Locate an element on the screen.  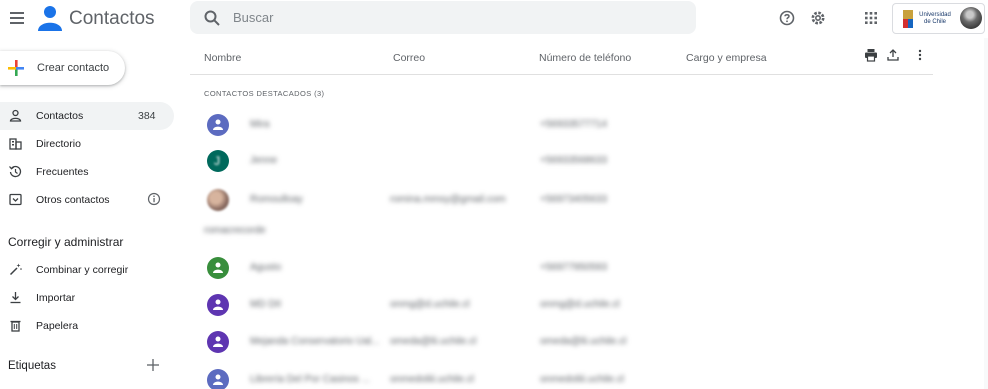
manage-section-title: Corregir y administrar is located at coordinates (66, 242).